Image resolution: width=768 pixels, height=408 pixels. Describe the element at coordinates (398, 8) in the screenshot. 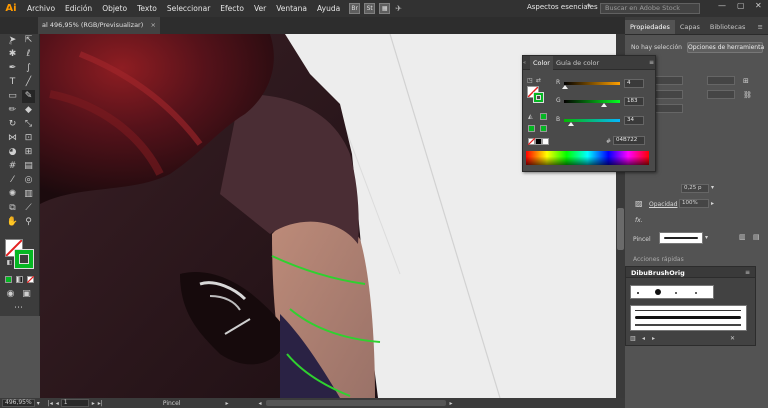

I see `gpu-rocket-icon: ✈` at that location.